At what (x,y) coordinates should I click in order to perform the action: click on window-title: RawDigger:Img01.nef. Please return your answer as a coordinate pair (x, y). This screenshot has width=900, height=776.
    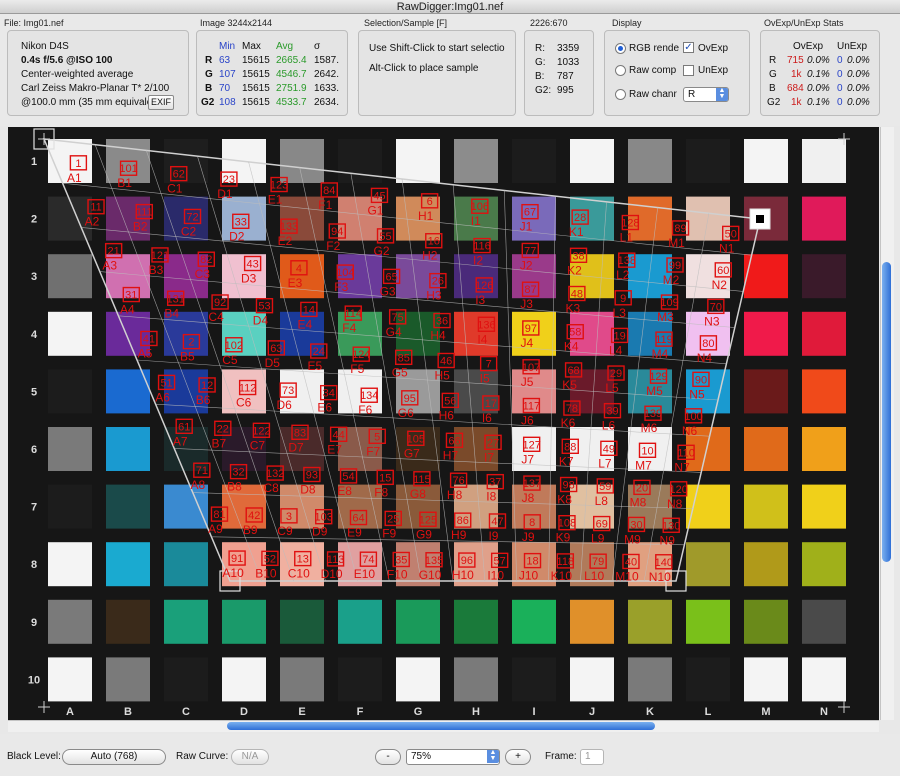
    Looking at the image, I should click on (450, 7).